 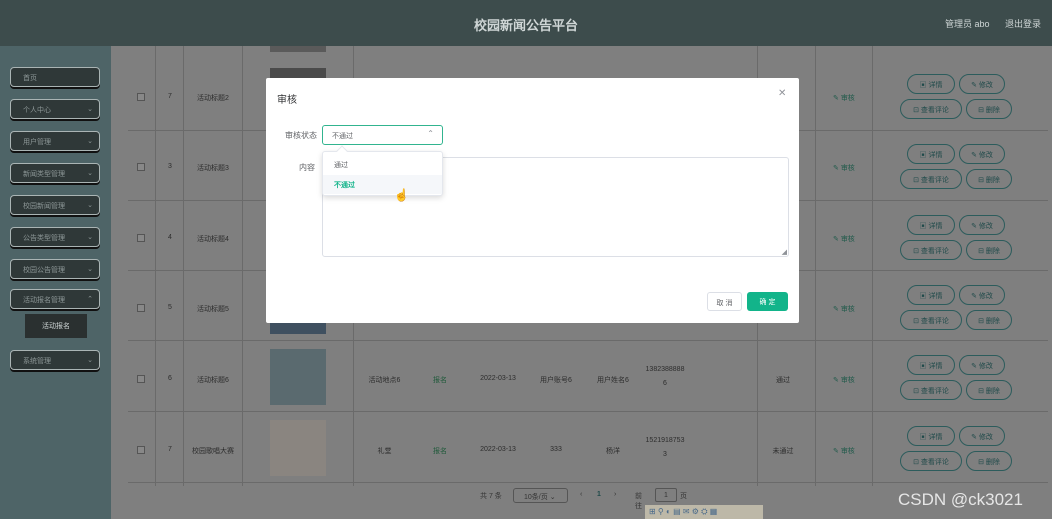 I want to click on next-page-icon: ›, so click(x=615, y=494).